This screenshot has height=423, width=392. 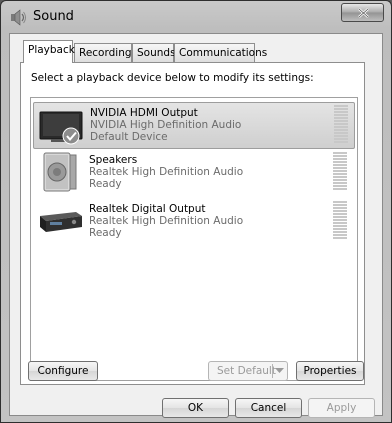 What do you see at coordinates (60, 172) in the screenshot?
I see `speakers-icon` at bounding box center [60, 172].